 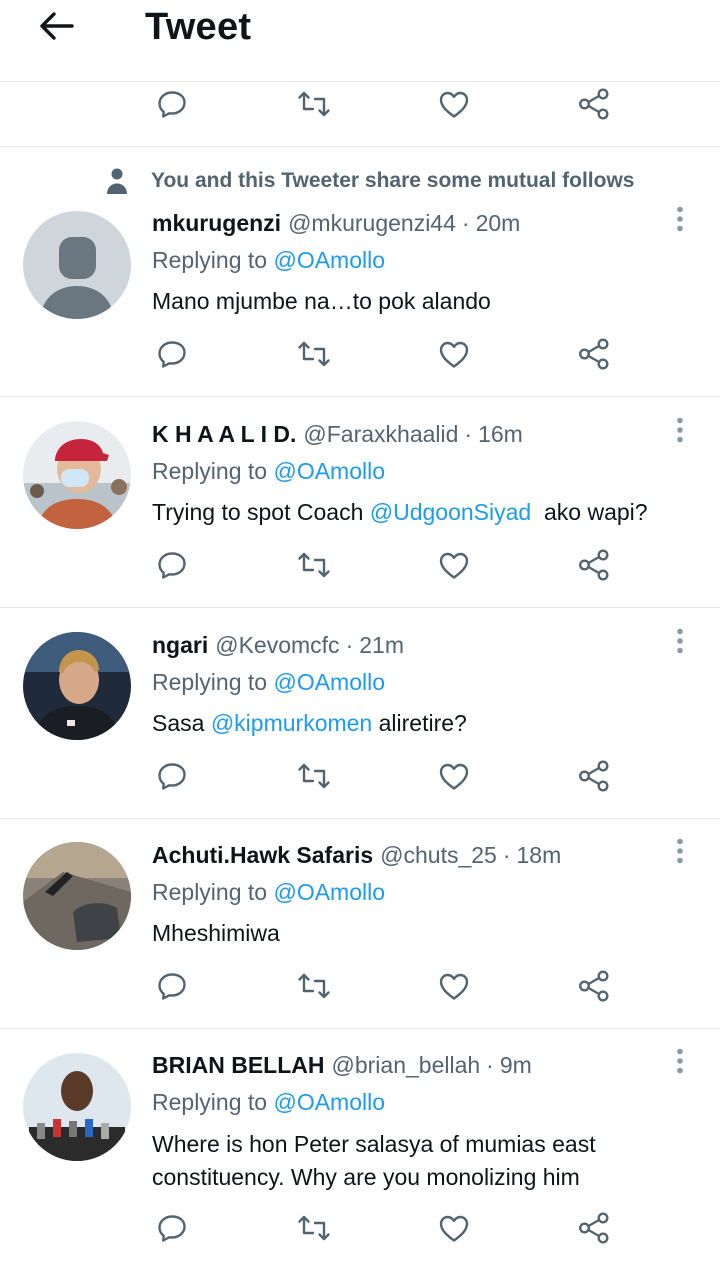 I want to click on tweet-header: K H A A L I D. @Faraxkhaalid · 16m, so click(x=337, y=436).